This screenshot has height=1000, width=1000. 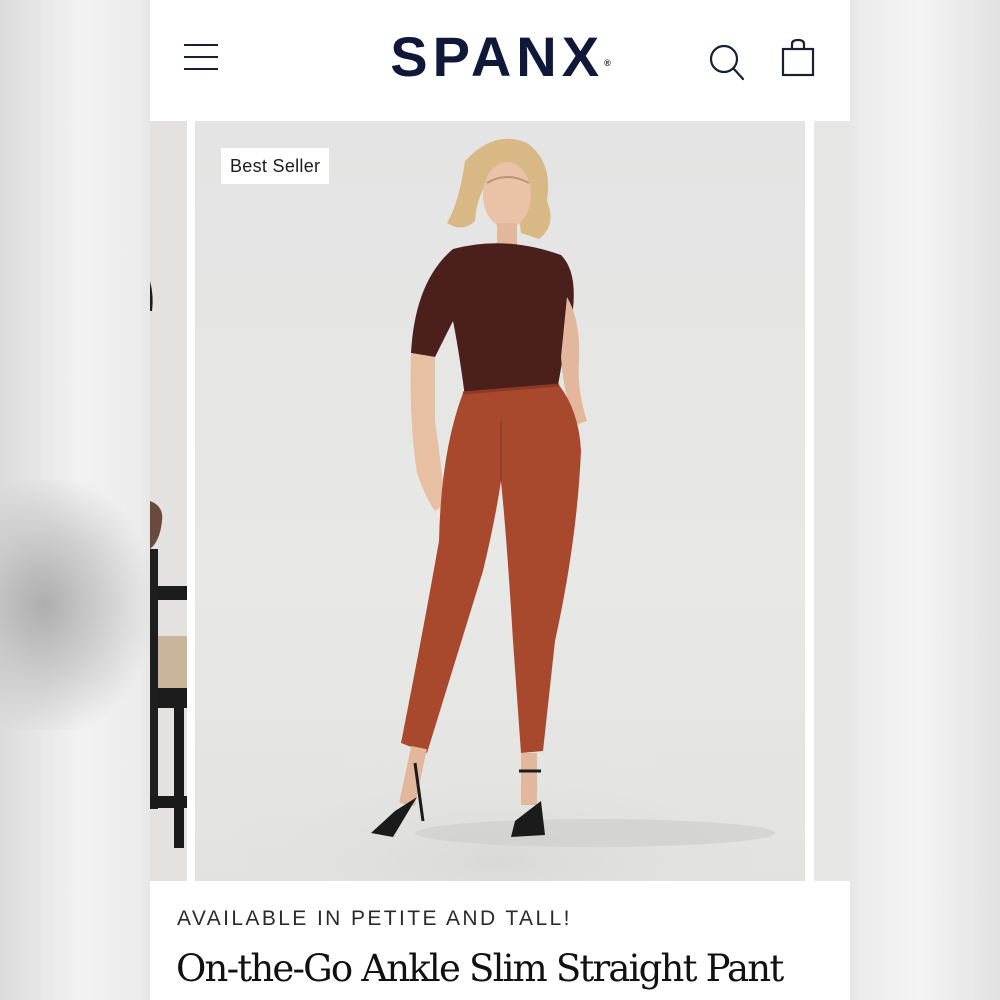 I want to click on previous-slide, so click(x=168, y=501).